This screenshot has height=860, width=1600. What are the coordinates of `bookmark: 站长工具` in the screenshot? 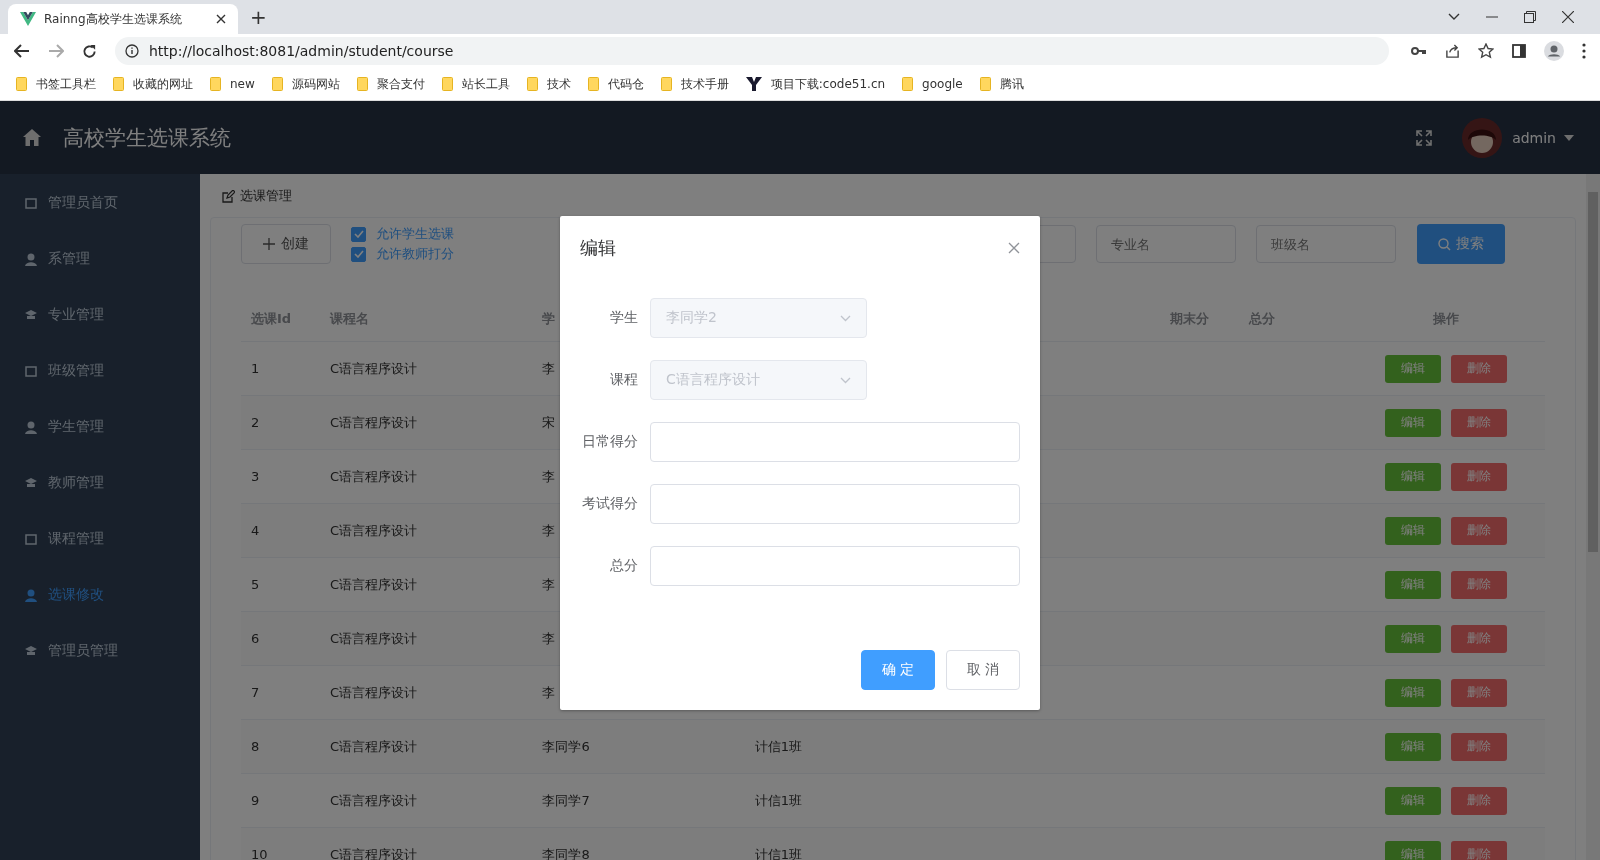 It's located at (475, 84).